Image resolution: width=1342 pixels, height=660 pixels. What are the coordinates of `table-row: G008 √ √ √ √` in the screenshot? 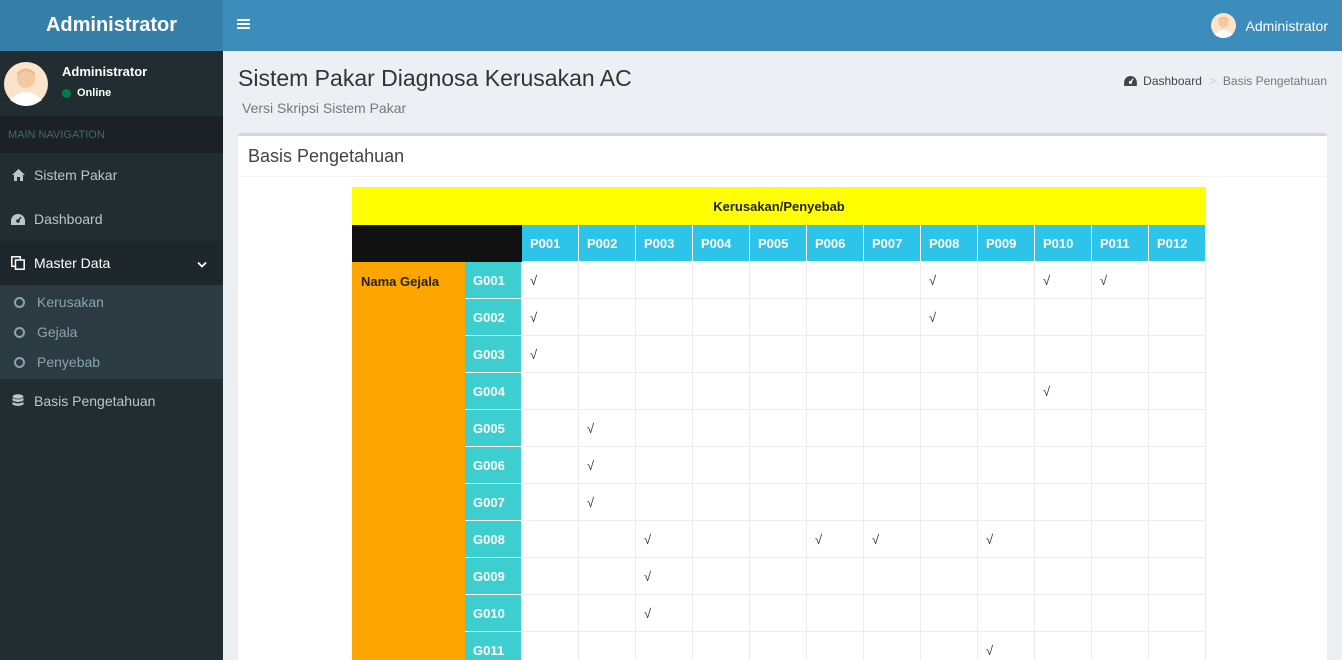 It's located at (779, 539).